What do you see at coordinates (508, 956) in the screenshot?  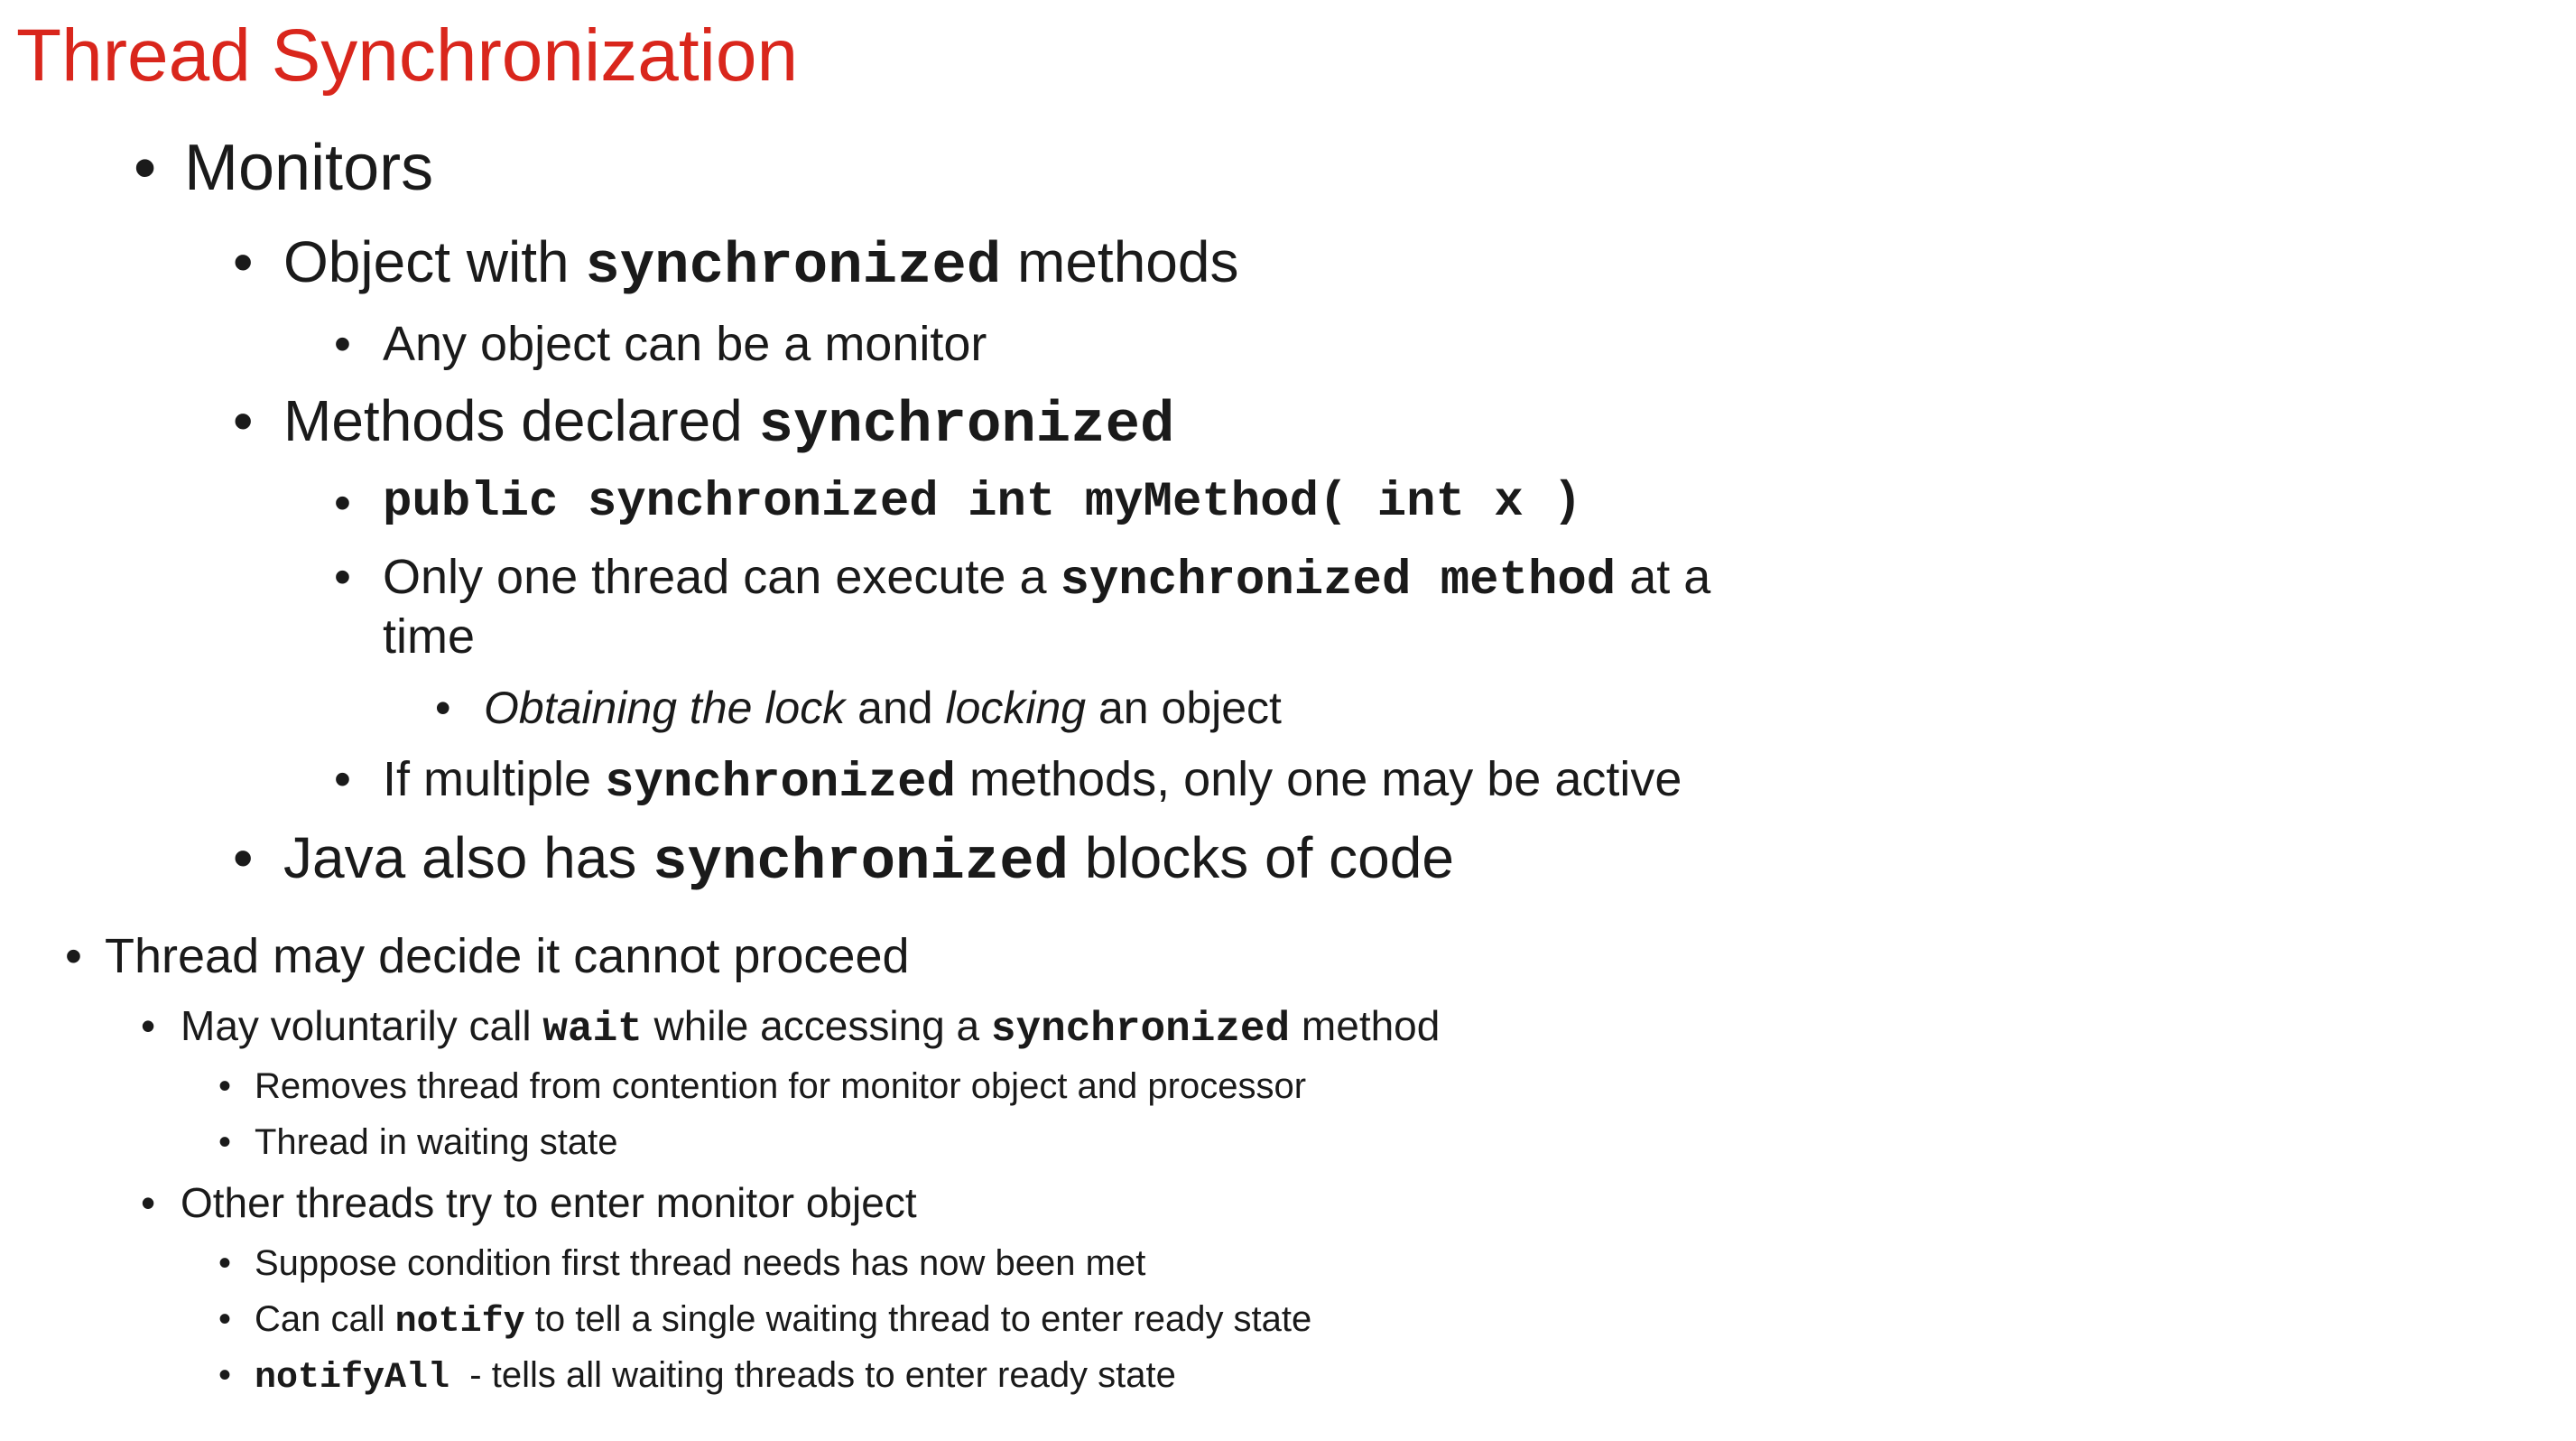 I see `cannot-proceed-heading: Thread may decide it cannot proceed` at bounding box center [508, 956].